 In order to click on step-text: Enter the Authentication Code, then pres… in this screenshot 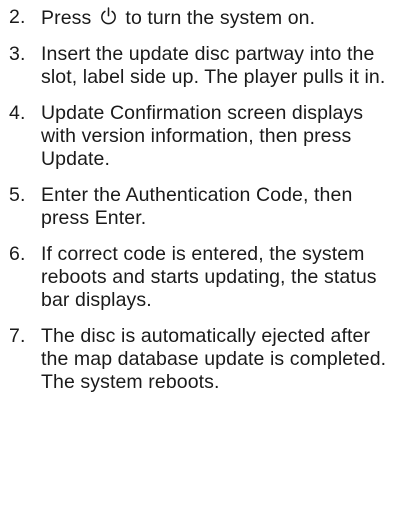, I will do `click(197, 206)`.